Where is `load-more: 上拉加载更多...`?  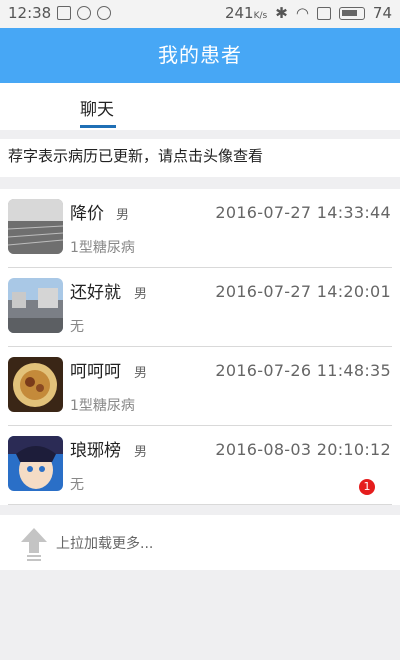
load-more: 上拉加载更多... is located at coordinates (200, 542).